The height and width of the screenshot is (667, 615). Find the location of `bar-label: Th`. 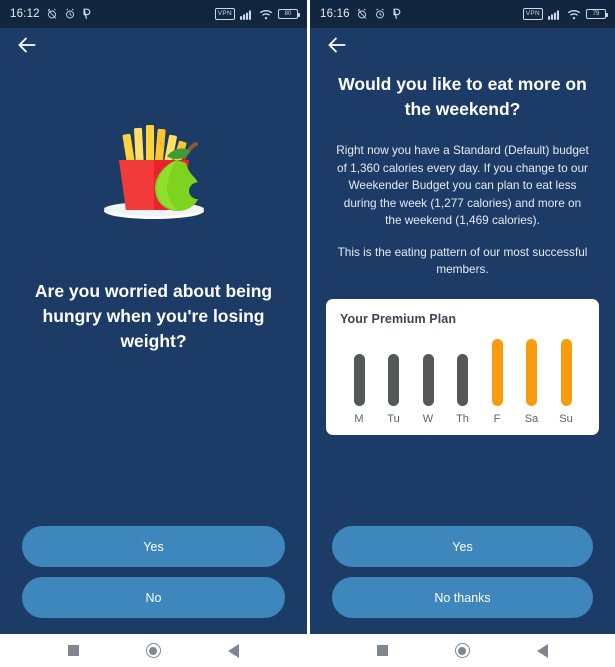

bar-label: Th is located at coordinates (462, 418).